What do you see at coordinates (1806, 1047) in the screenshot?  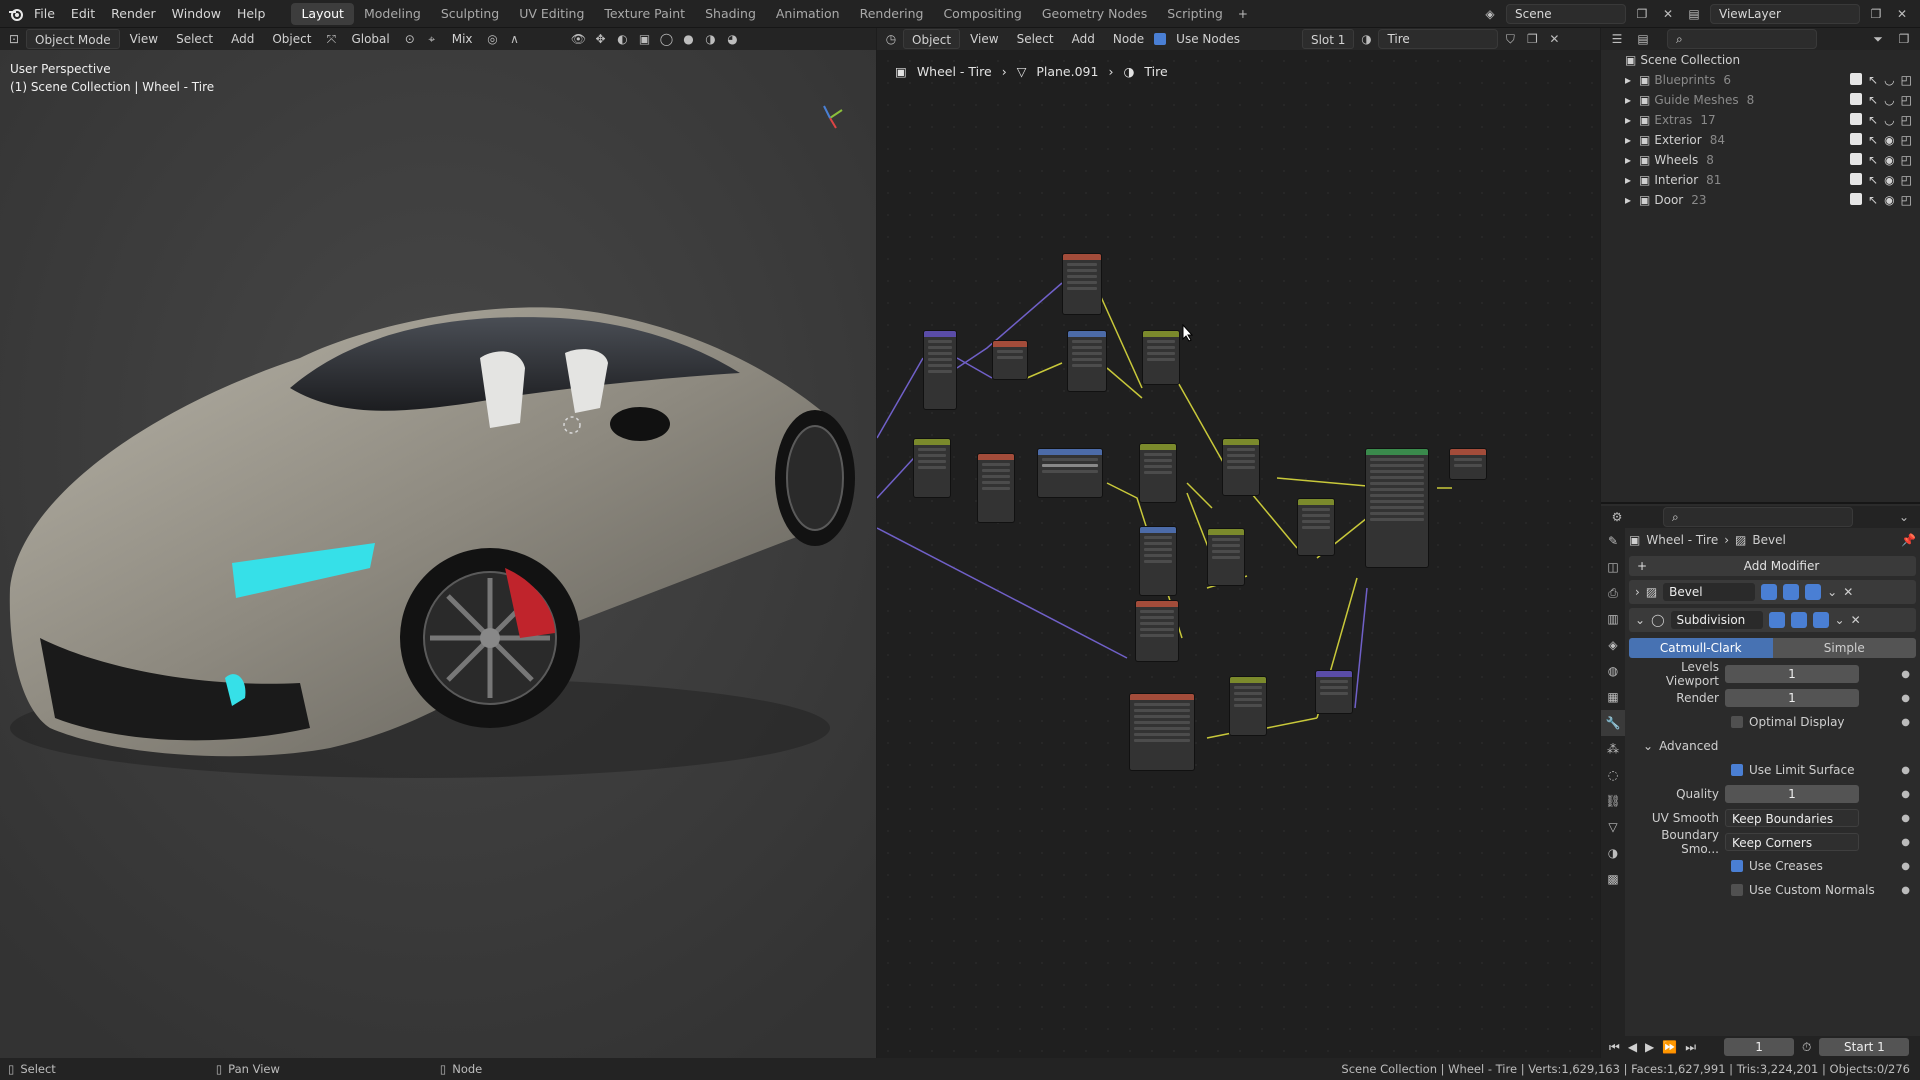 I see `stopwatch-icon: ⏱` at bounding box center [1806, 1047].